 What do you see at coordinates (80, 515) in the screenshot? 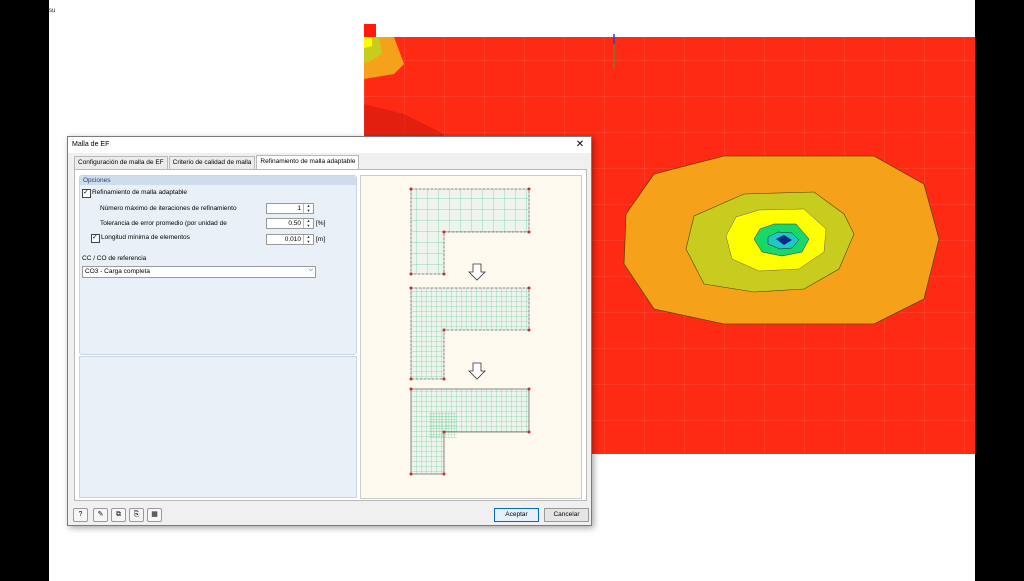
I see `help-icon: ?` at bounding box center [80, 515].